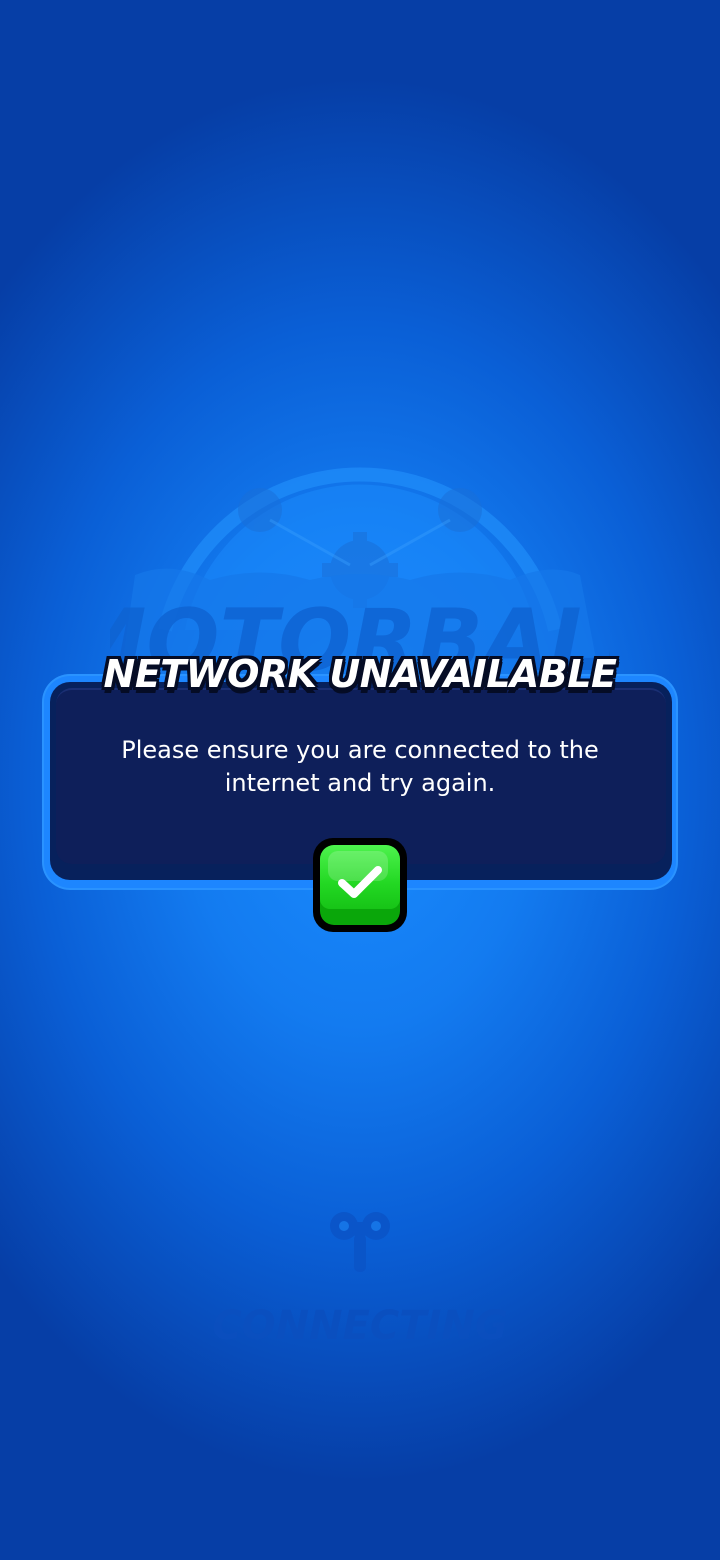 The height and width of the screenshot is (1560, 720). I want to click on check-icon, so click(360, 882).